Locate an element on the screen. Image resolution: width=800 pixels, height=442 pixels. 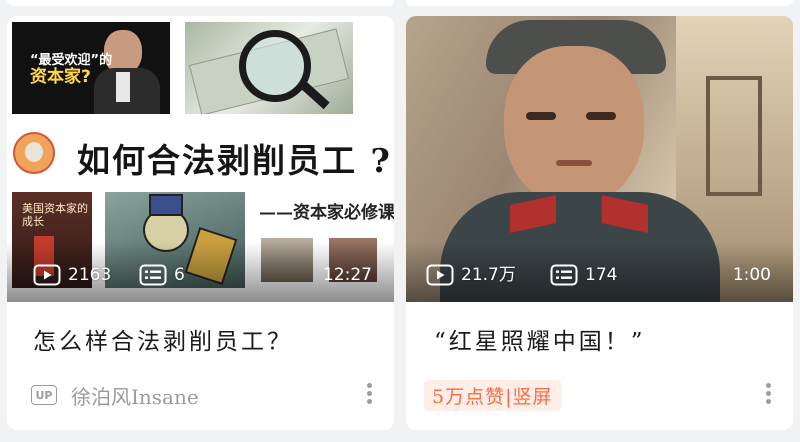
thumbnail-caption-highlight: 资本家? is located at coordinates (60, 77).